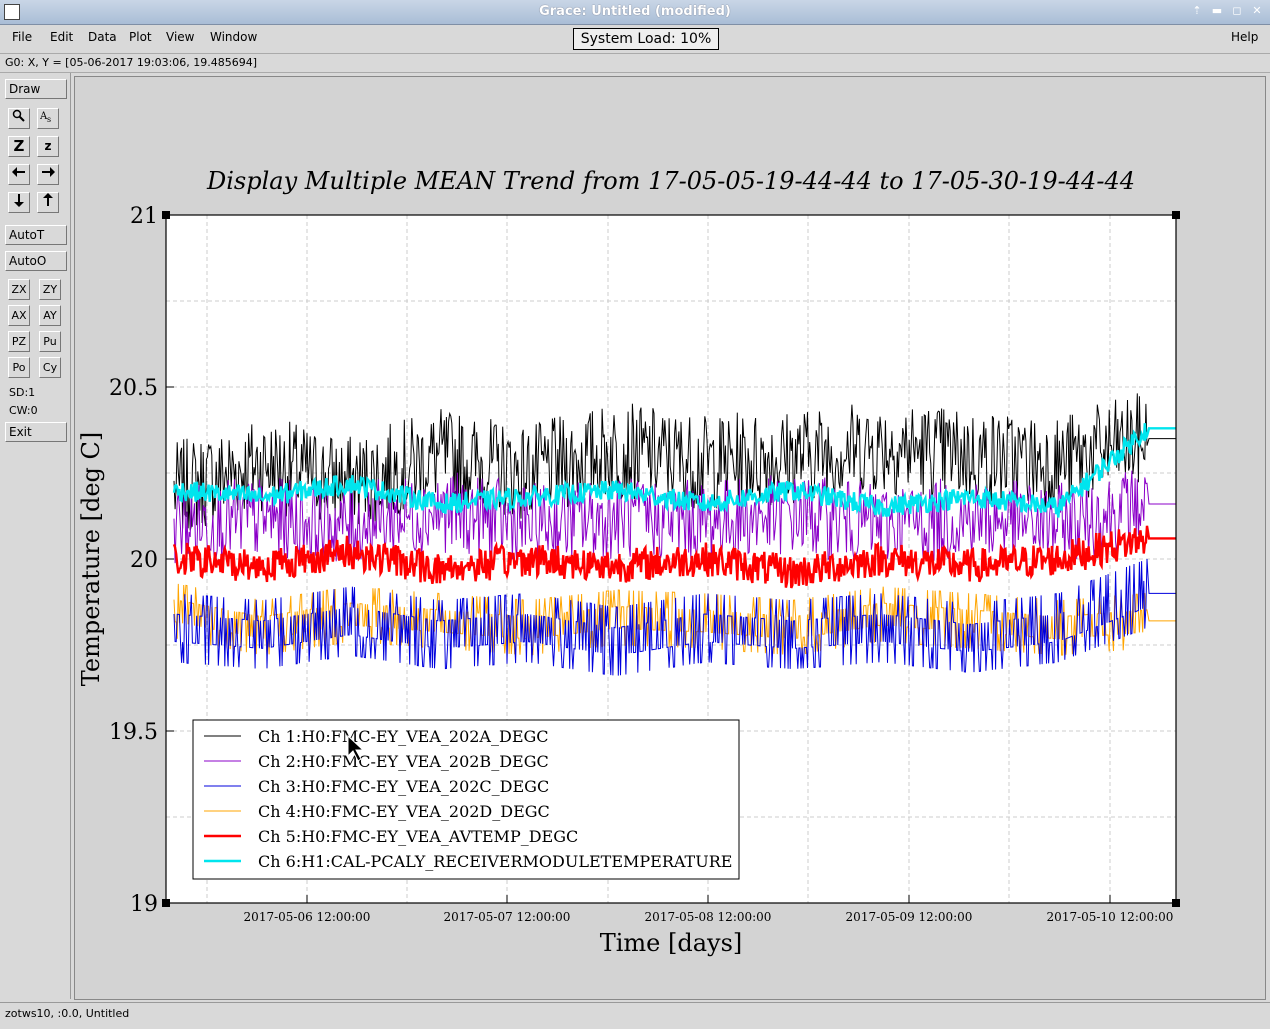 This screenshot has height=1029, width=1270. What do you see at coordinates (19, 146) in the screenshot?
I see `zoom-z-icon: Z` at bounding box center [19, 146].